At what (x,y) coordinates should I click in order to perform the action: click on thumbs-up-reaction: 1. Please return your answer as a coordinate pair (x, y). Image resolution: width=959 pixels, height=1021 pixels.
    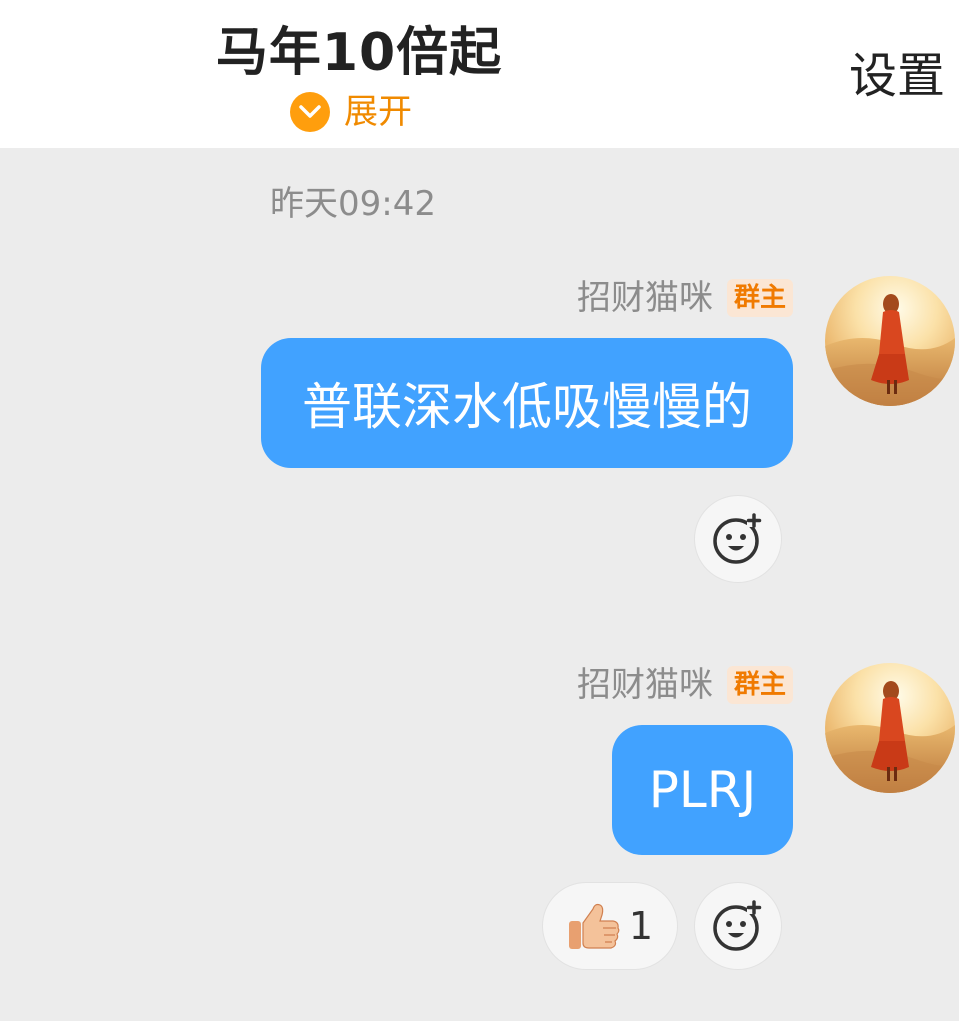
    Looking at the image, I should click on (610, 926).